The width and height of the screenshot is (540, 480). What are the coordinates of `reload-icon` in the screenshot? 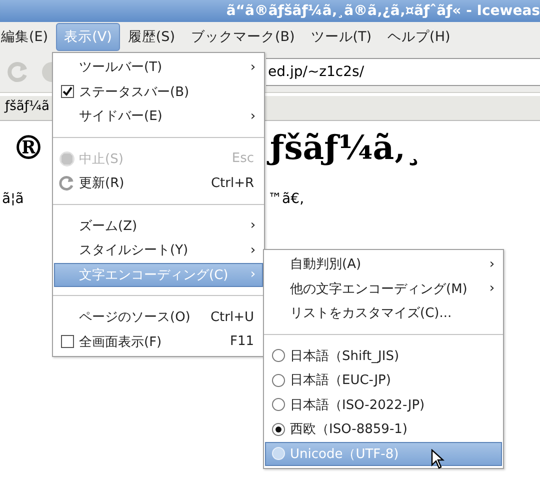 It's located at (67, 183).